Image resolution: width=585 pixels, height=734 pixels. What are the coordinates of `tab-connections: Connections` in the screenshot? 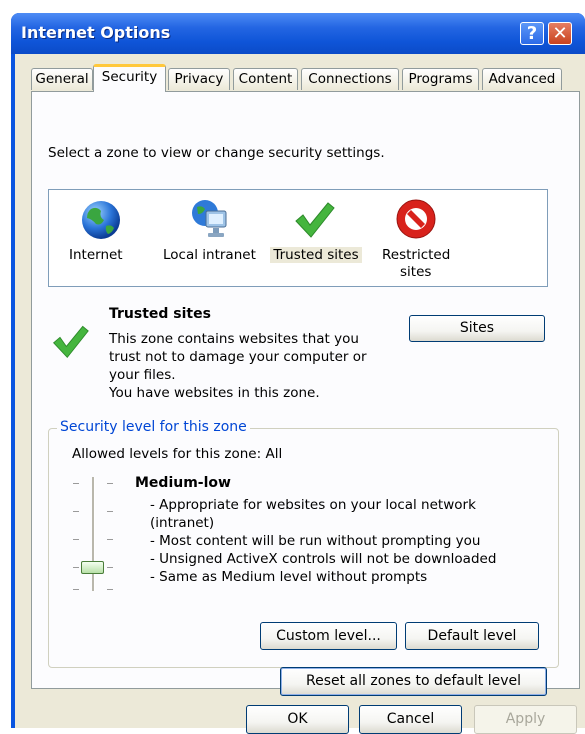 It's located at (350, 79).